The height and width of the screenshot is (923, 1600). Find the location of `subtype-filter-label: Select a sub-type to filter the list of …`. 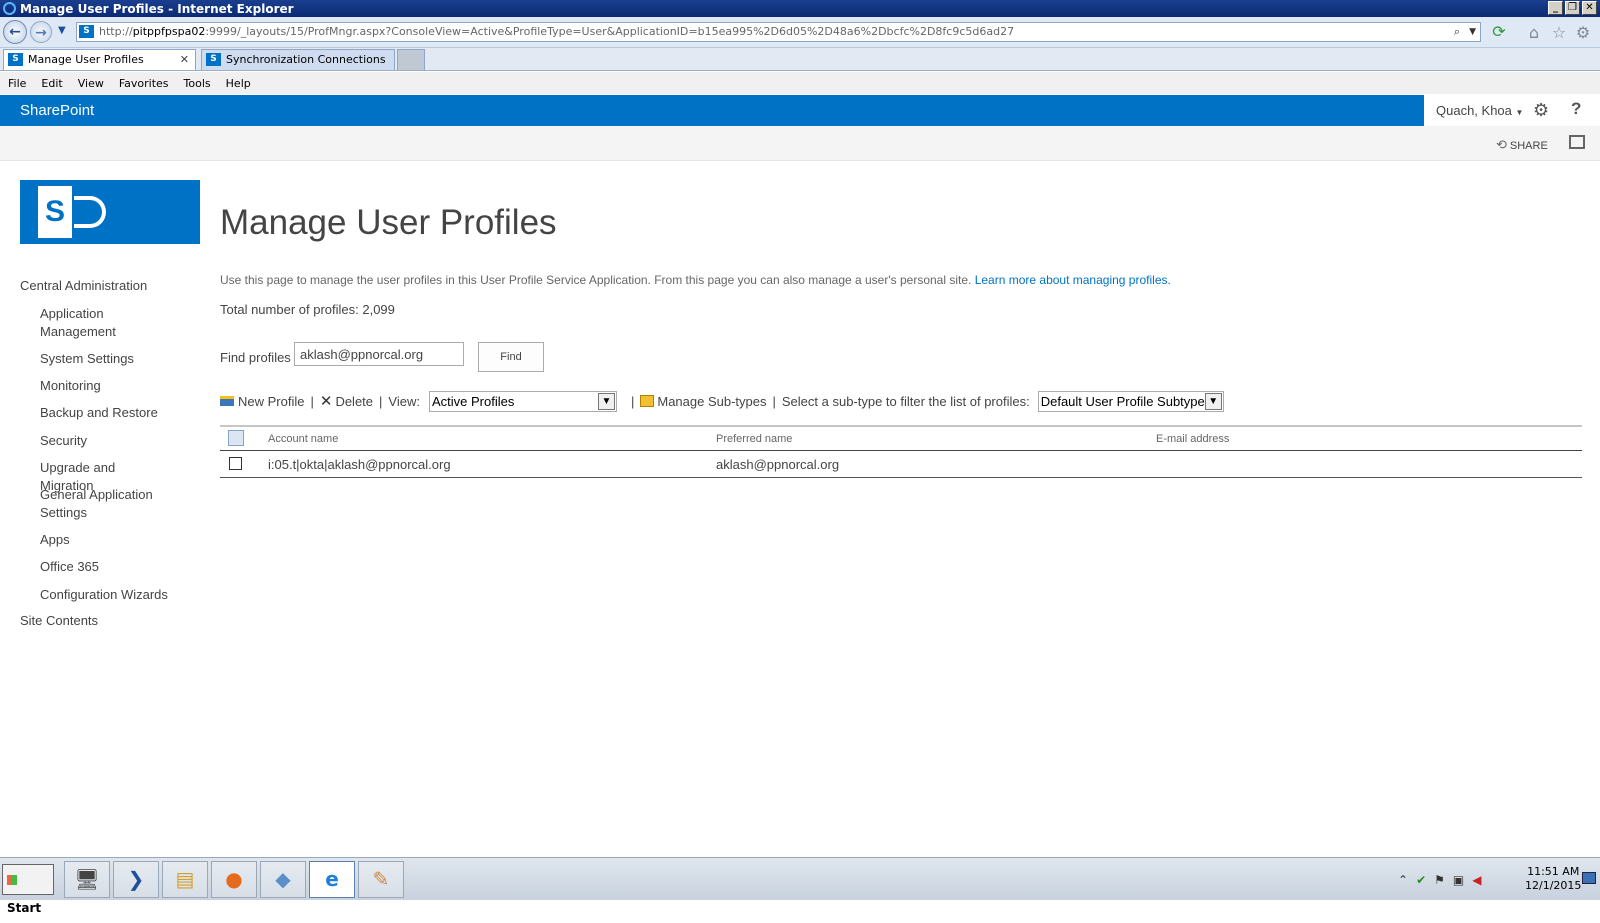

subtype-filter-label: Select a sub-type to filter the list of … is located at coordinates (905, 401).